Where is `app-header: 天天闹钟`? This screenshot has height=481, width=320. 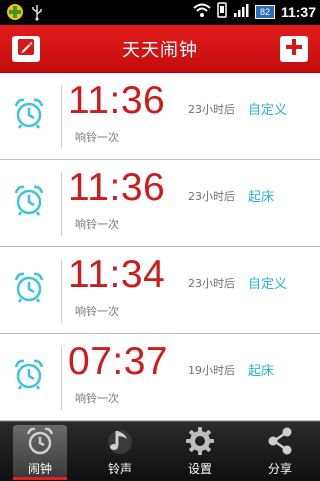 app-header: 天天闹钟 is located at coordinates (160, 49).